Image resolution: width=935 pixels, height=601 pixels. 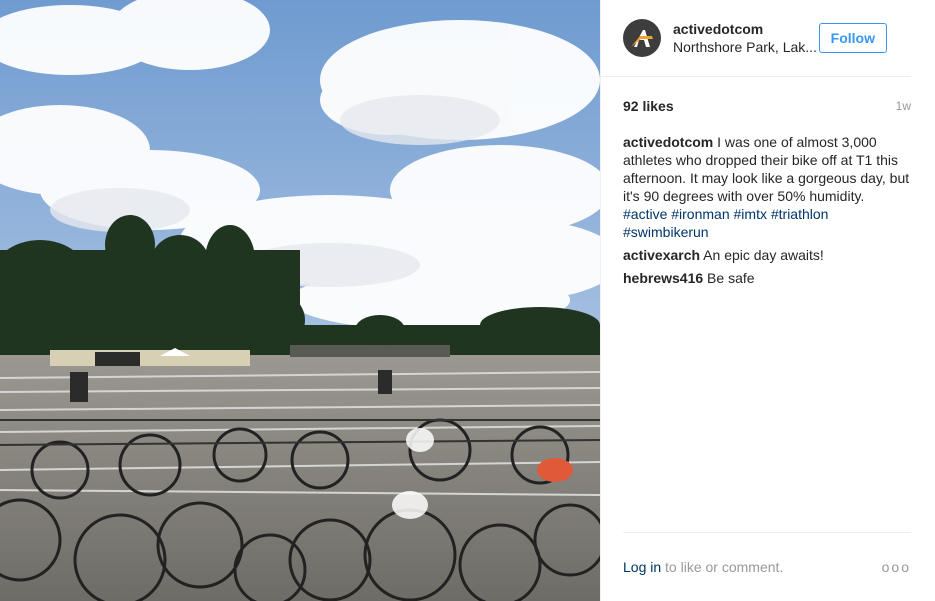 I want to click on post-footer: Log in to like or comment. ooo, so click(x=767, y=566).